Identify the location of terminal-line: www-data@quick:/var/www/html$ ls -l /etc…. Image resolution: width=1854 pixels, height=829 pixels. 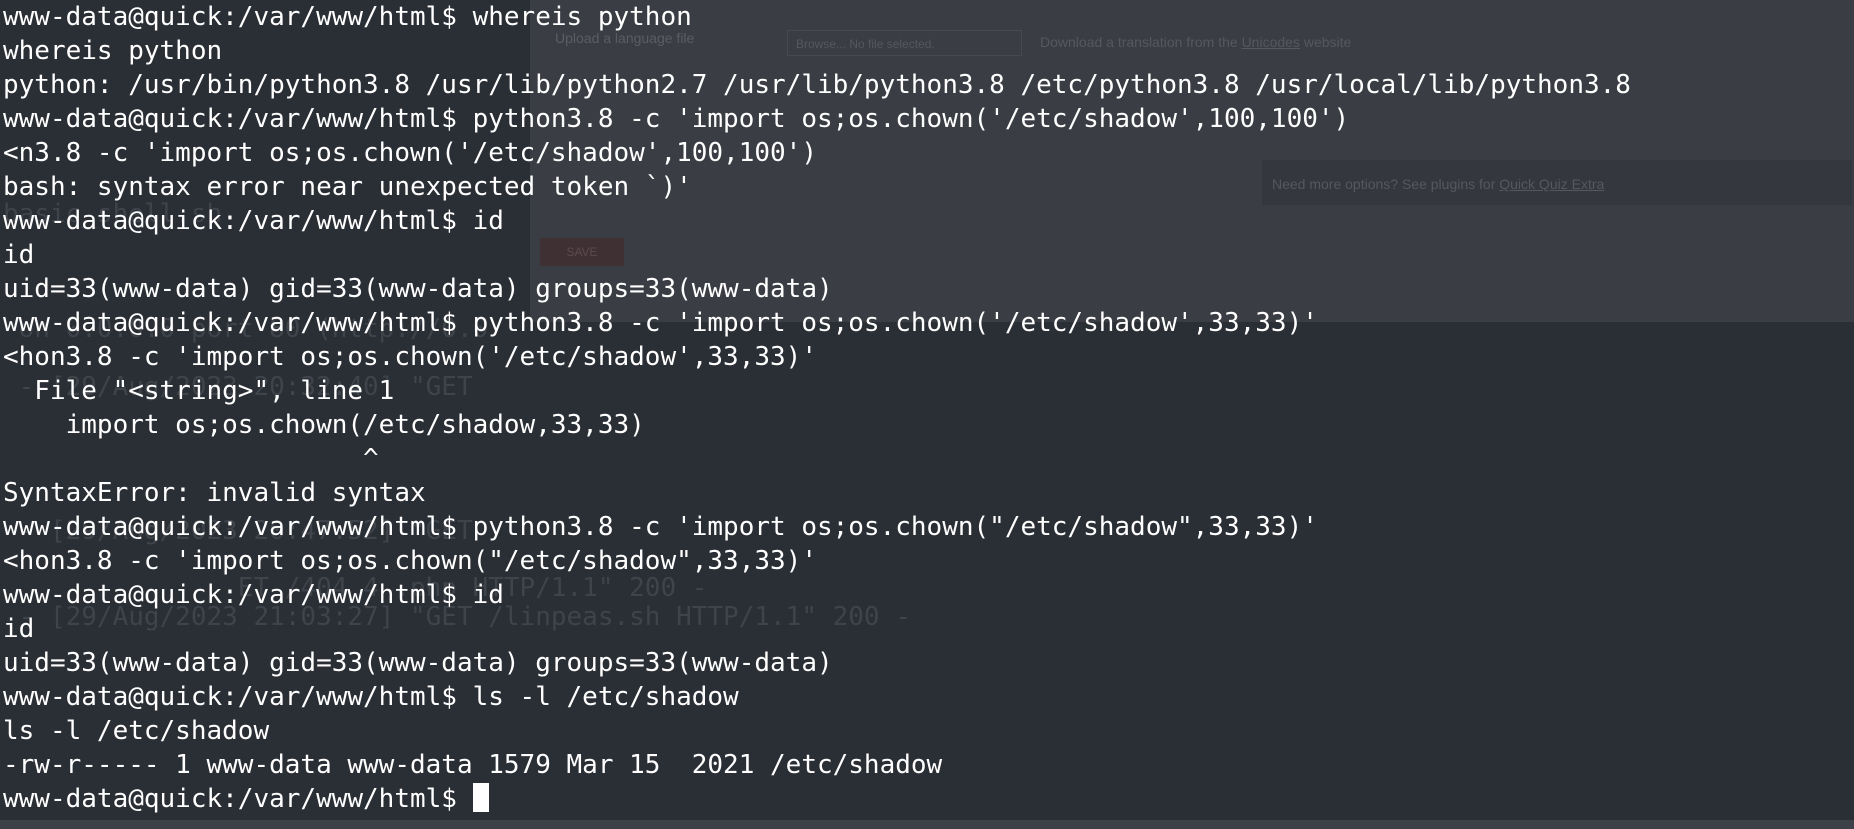
(371, 697).